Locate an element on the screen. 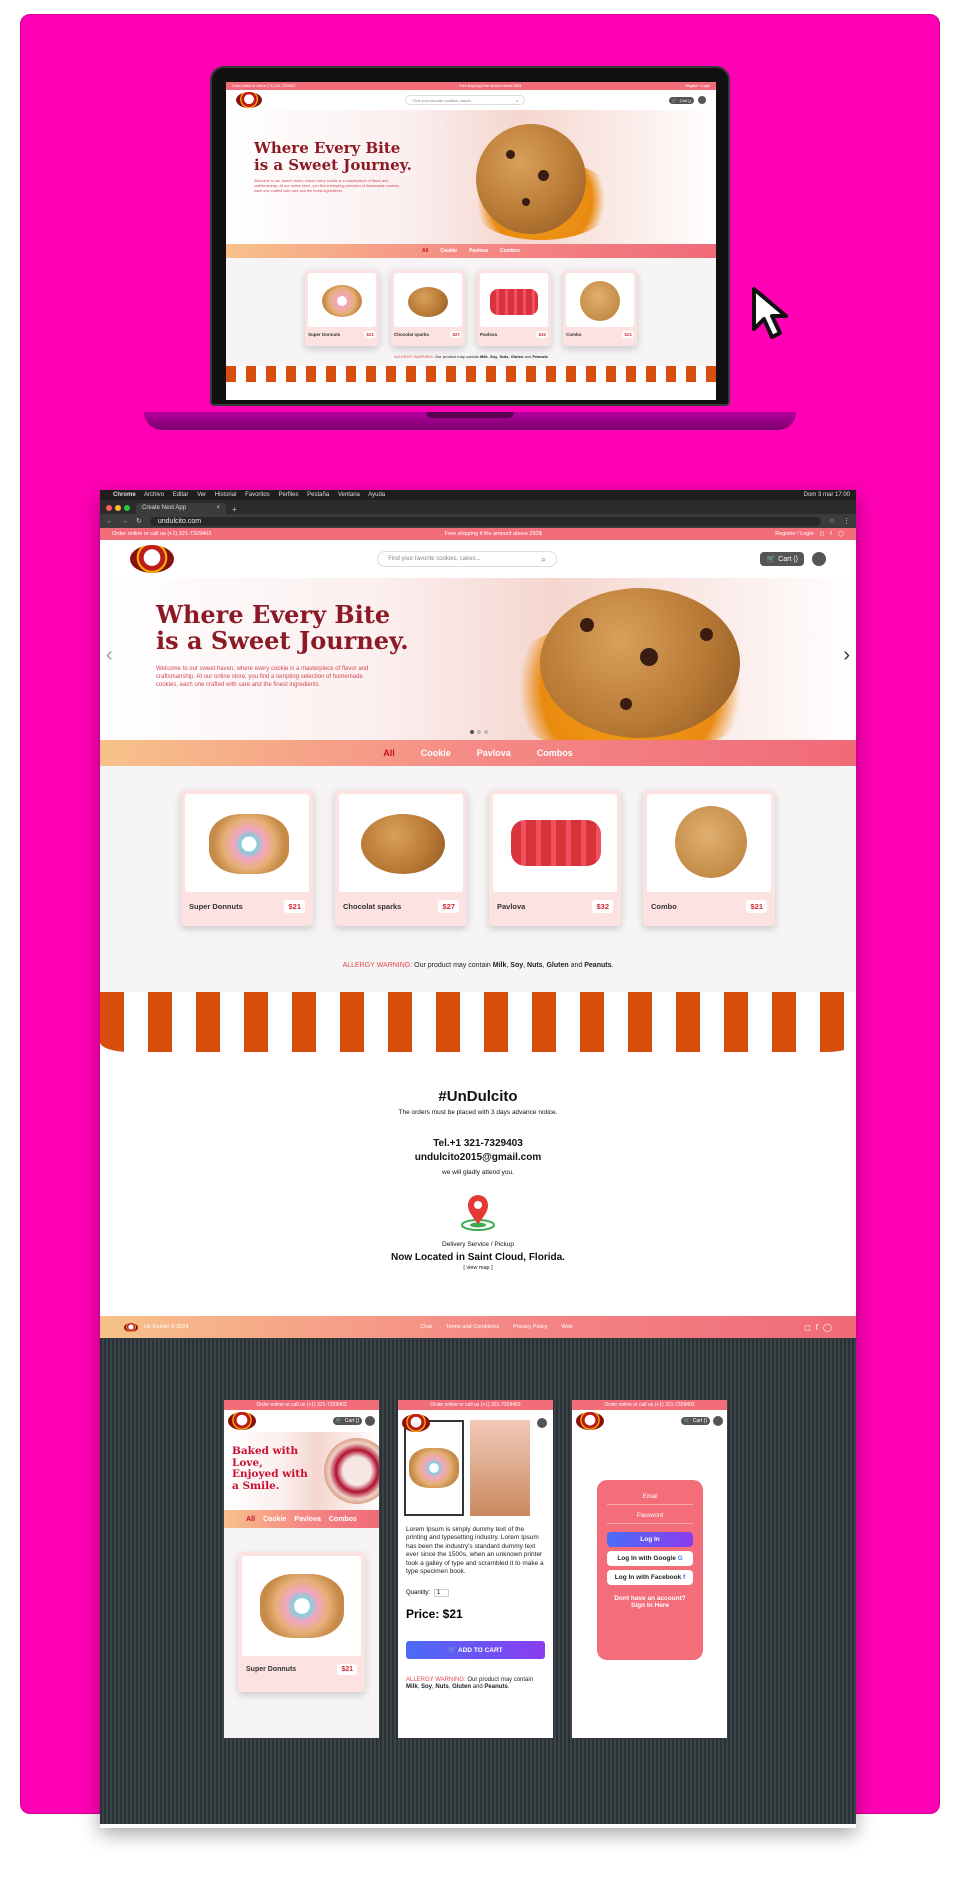  tab-pavlova: Pavlova is located at coordinates (494, 753).